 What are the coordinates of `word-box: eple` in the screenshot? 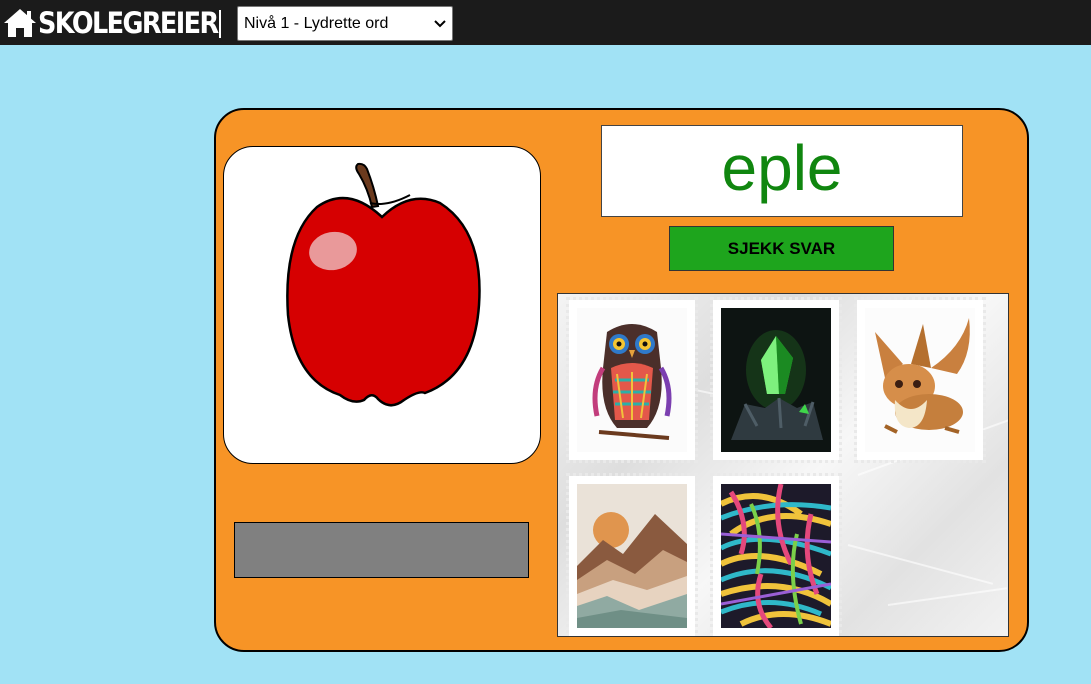 It's located at (782, 171).